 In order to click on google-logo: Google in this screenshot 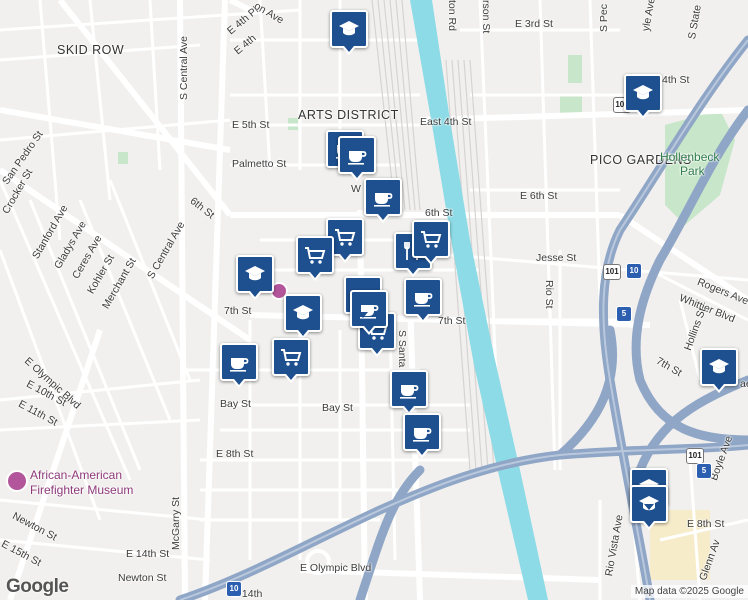, I will do `click(37, 587)`.